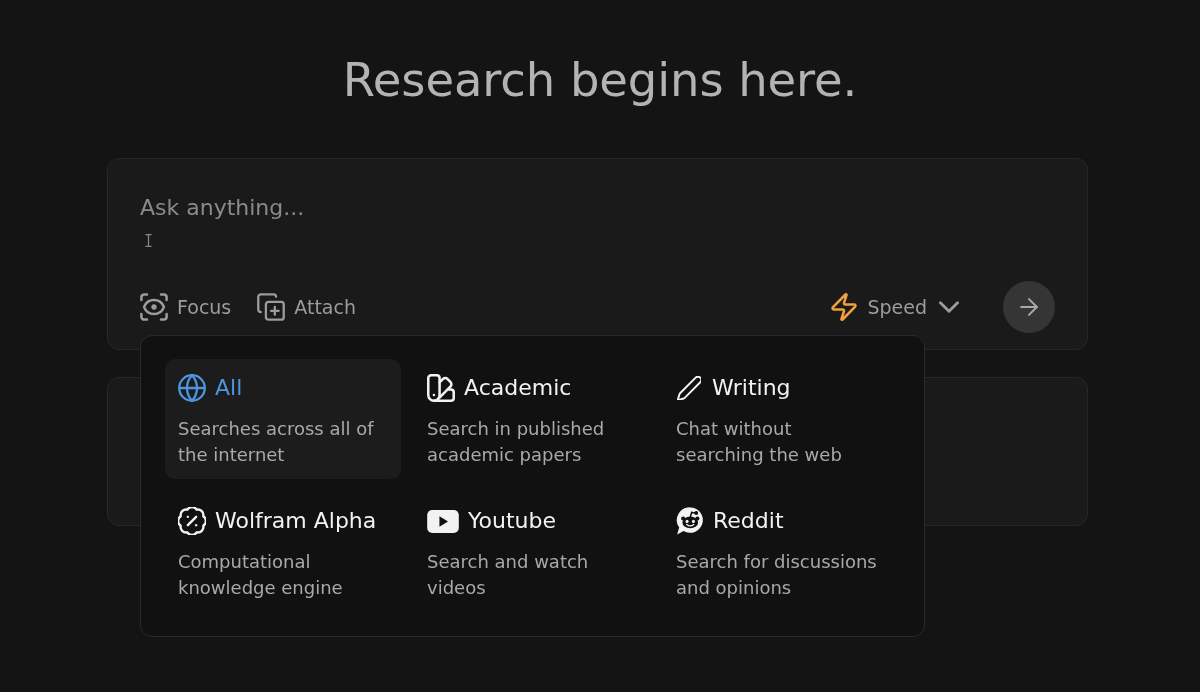 This screenshot has width=1200, height=692. What do you see at coordinates (600, 80) in the screenshot?
I see `page-heading: Research begins here.` at bounding box center [600, 80].